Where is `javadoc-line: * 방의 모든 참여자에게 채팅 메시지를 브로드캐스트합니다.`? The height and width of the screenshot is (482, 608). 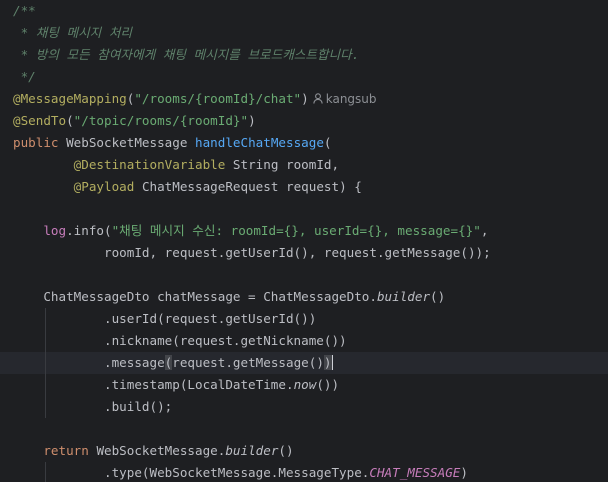 javadoc-line: * 방의 모든 참여자에게 채팅 메시지를 브로드캐스트합니다. is located at coordinates (186, 54).